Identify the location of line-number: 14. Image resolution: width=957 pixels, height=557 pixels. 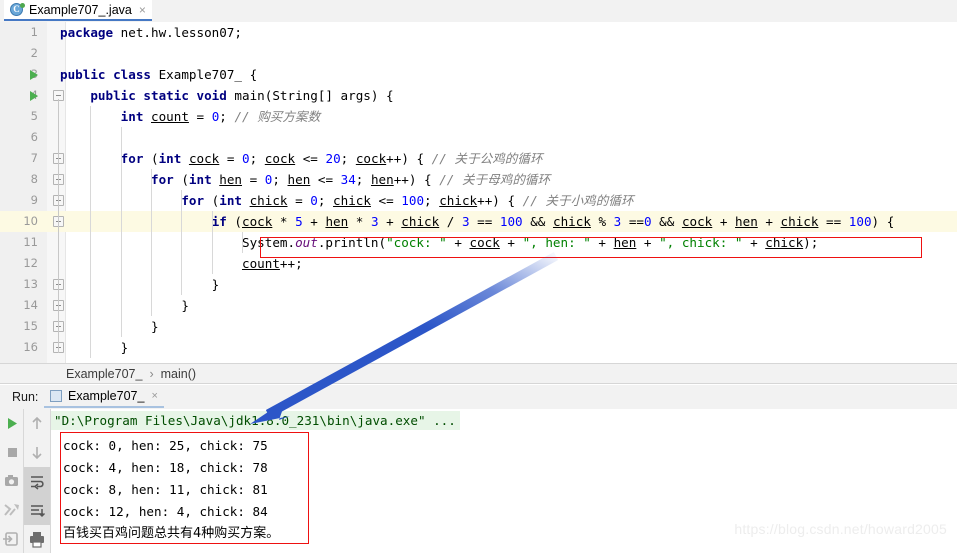
(30, 305).